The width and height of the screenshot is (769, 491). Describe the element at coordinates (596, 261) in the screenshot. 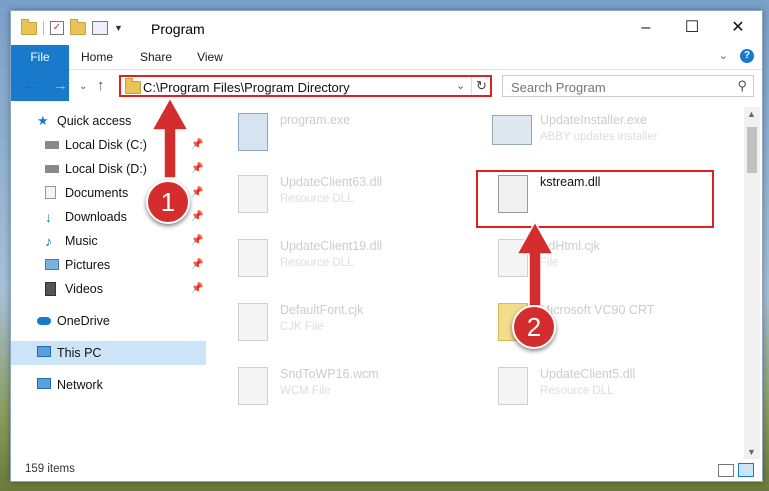

I see `file-item: EdHtml.cjk File` at that location.